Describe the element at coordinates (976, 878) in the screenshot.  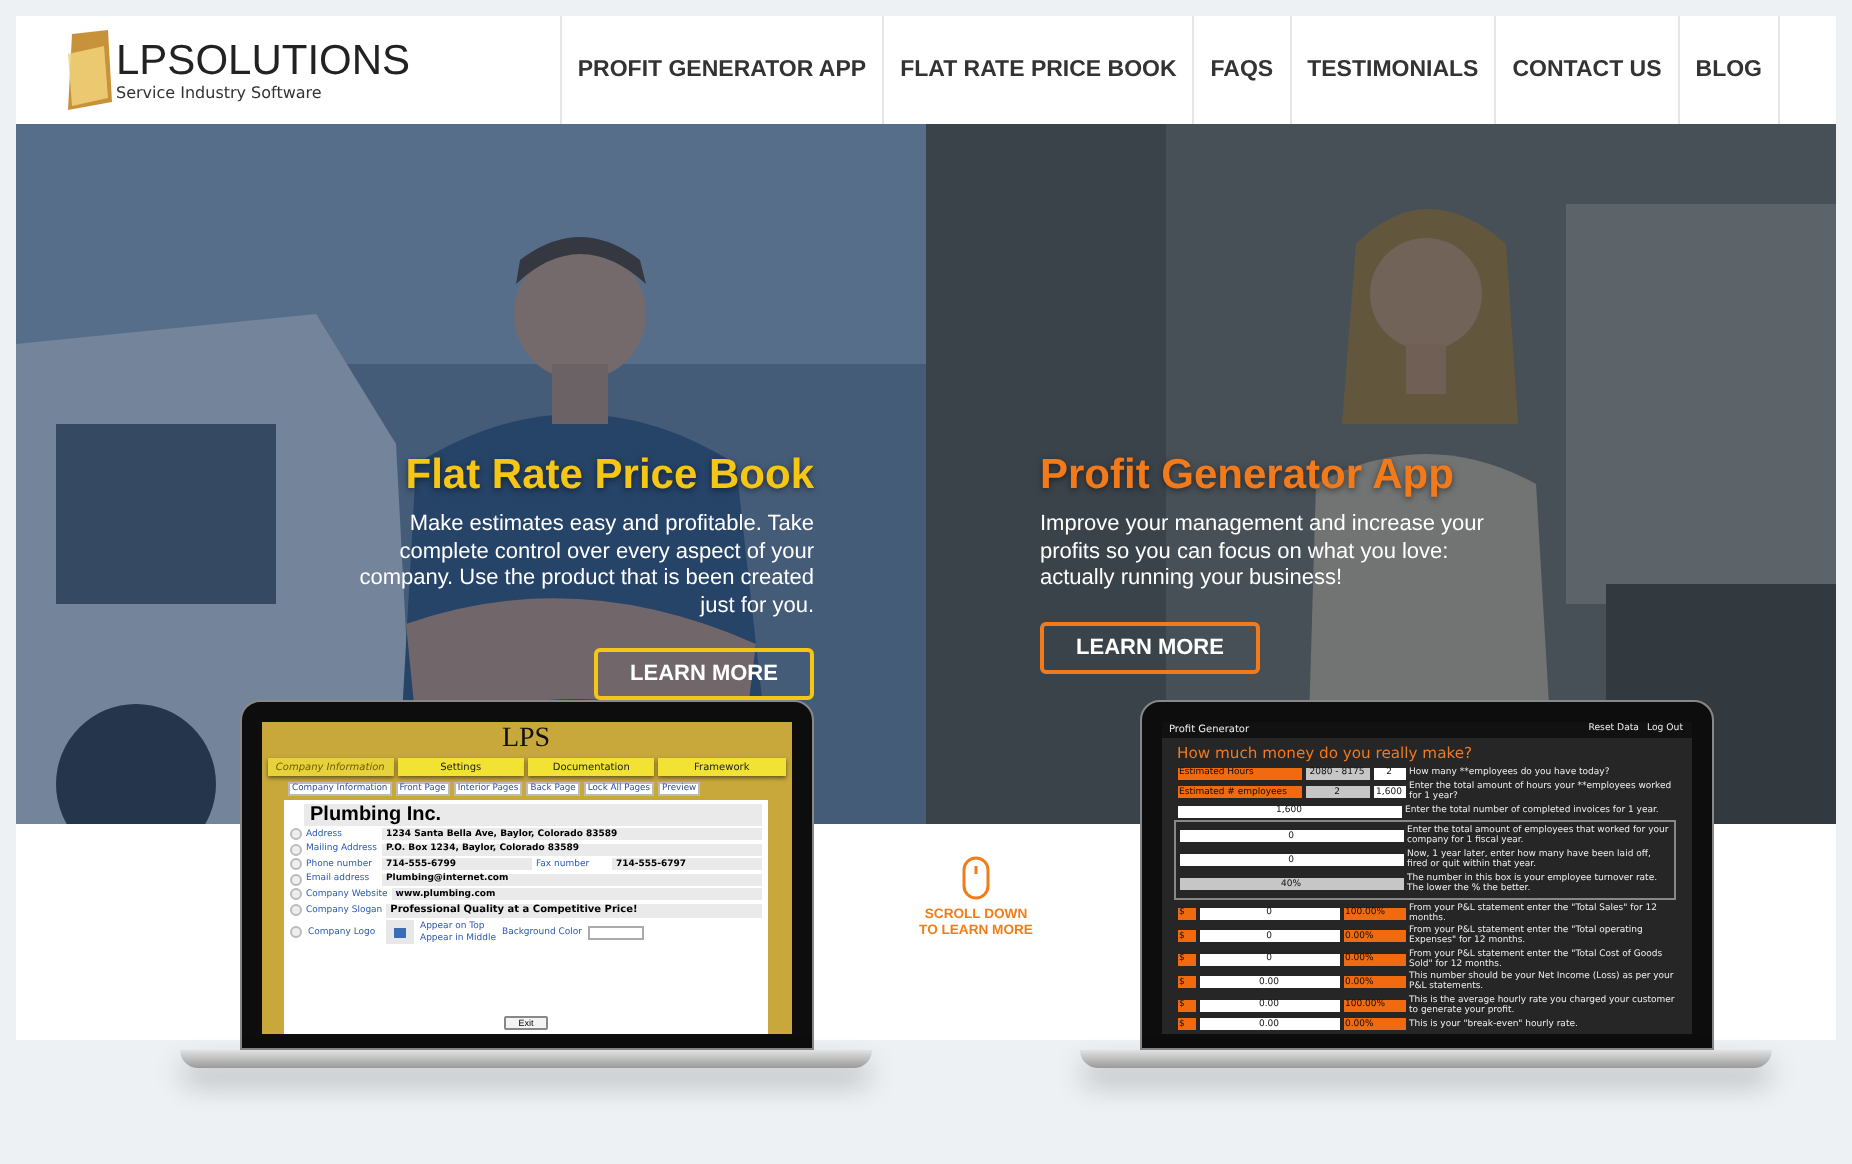
I see `mouse-icon` at that location.